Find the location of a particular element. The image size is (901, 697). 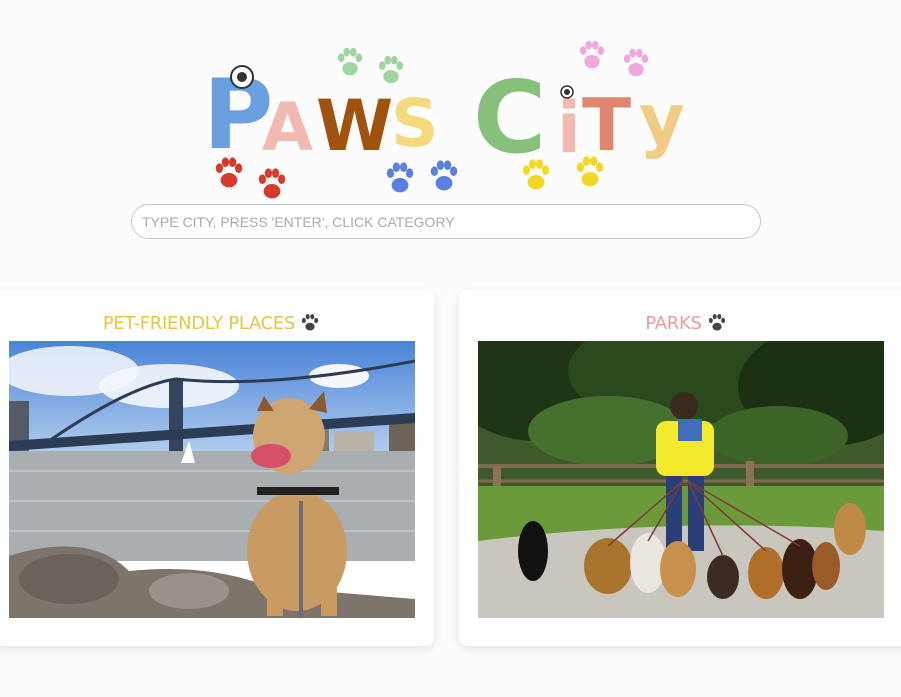

category-title: PET-FRIENDLY PLACES is located at coordinates (217, 323).